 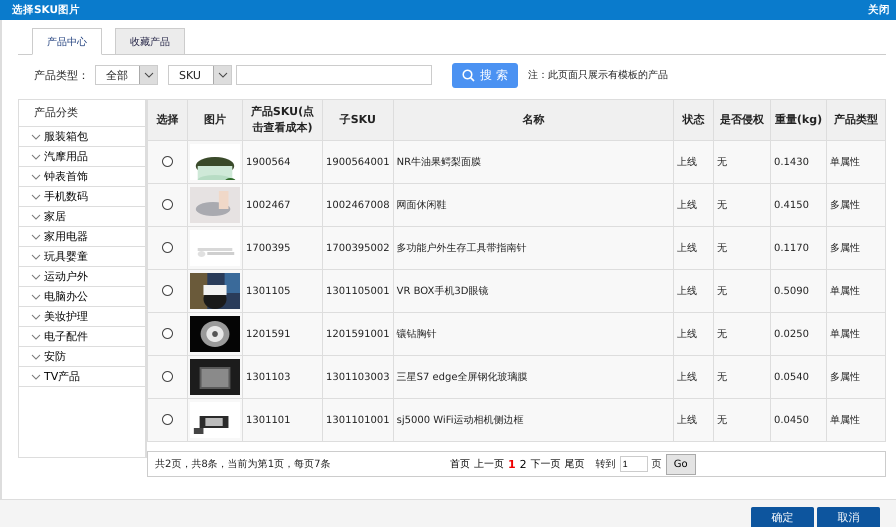 What do you see at coordinates (545, 464) in the screenshot?
I see `next-page-link: 下一页` at bounding box center [545, 464].